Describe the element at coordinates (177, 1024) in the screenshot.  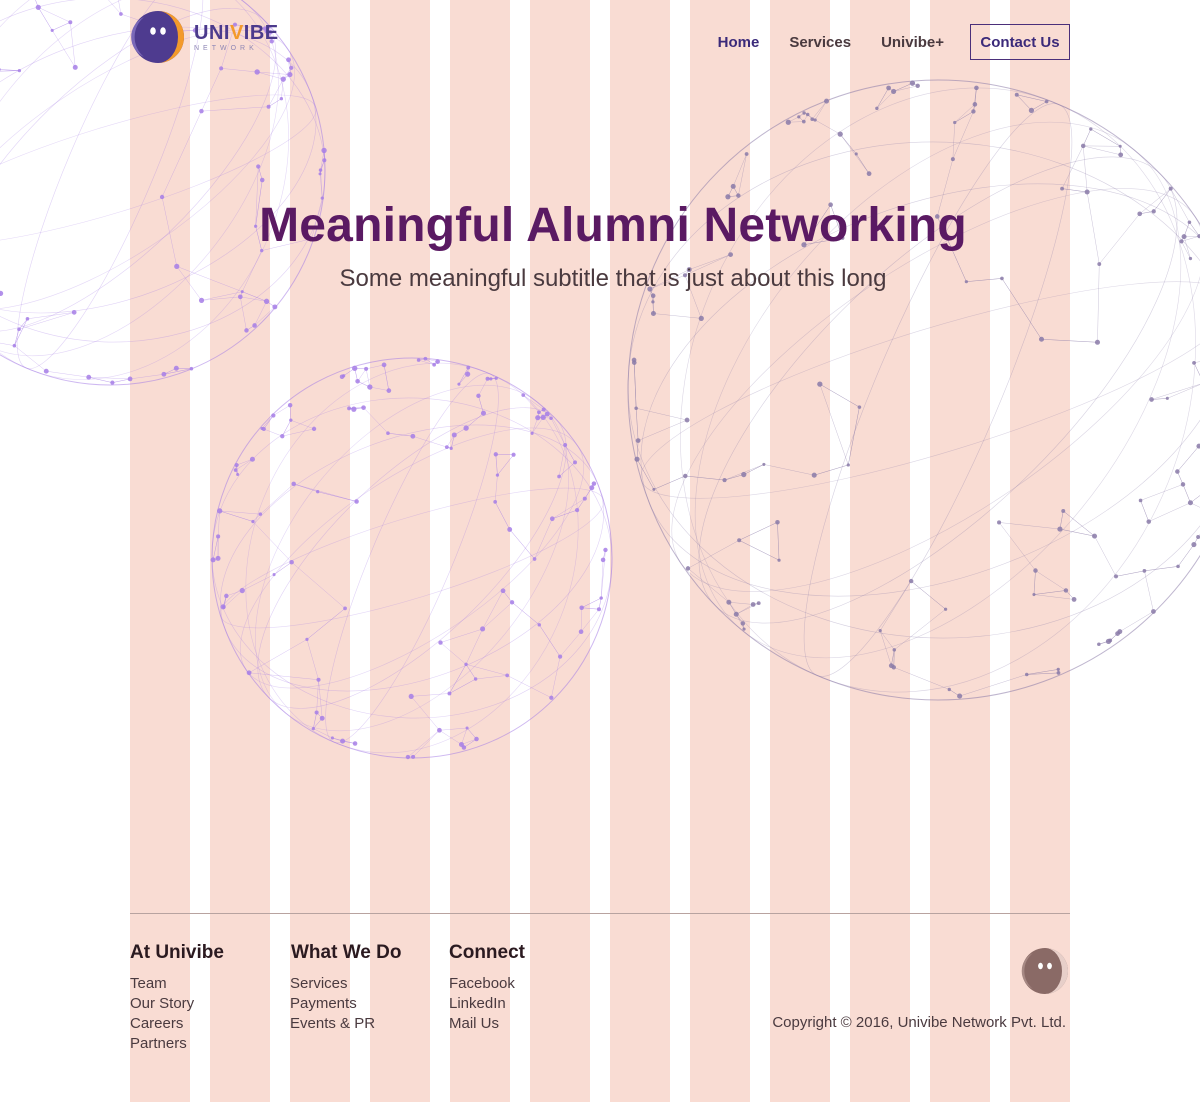
I see `footer-link-careers: Careers` at that location.